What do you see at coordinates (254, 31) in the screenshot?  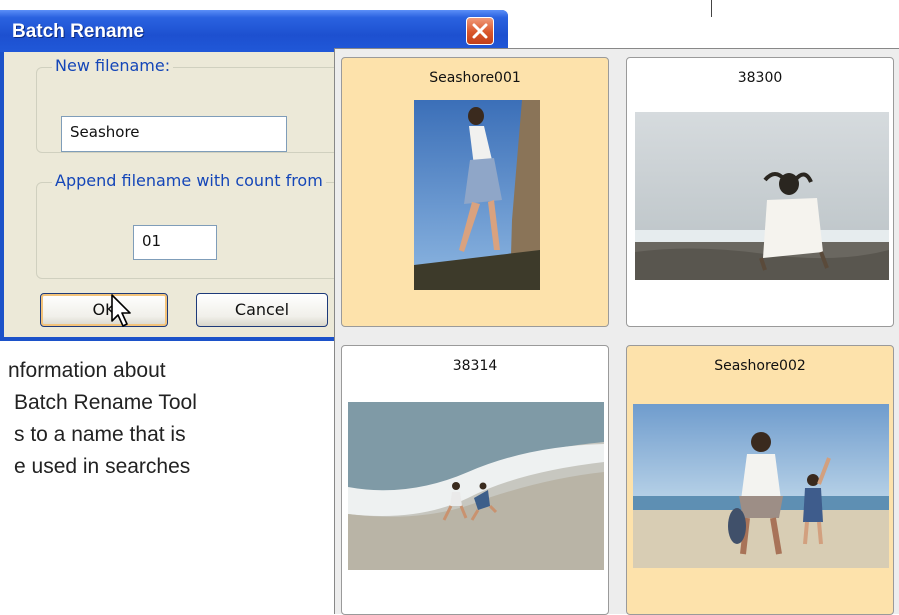 I see `dialog-title-bar: Batch Rename` at bounding box center [254, 31].